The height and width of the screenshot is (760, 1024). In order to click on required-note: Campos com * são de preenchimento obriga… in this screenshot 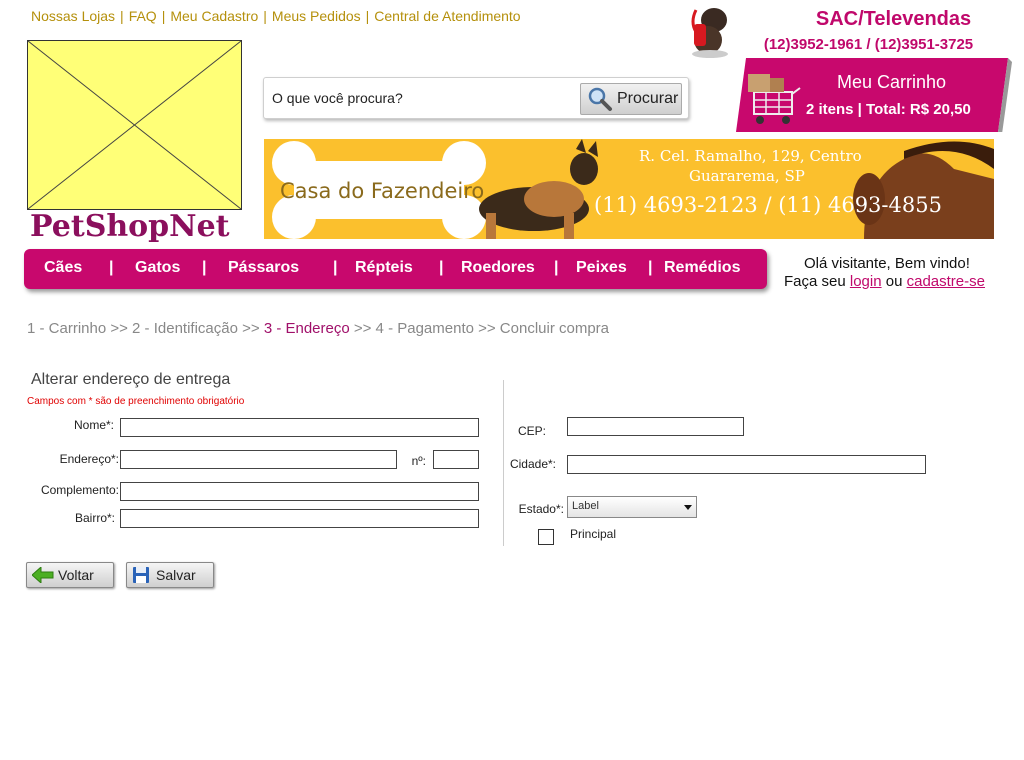, I will do `click(136, 401)`.